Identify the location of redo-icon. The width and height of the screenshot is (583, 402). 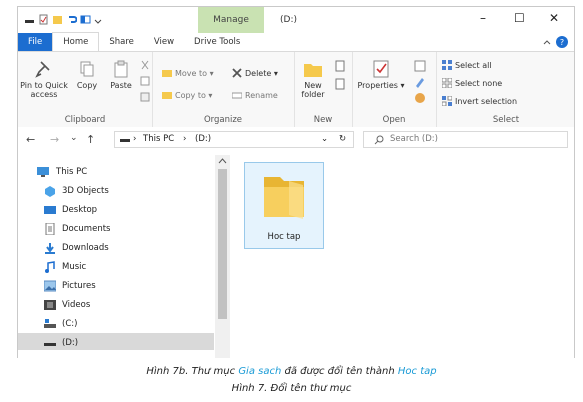
(85, 19).